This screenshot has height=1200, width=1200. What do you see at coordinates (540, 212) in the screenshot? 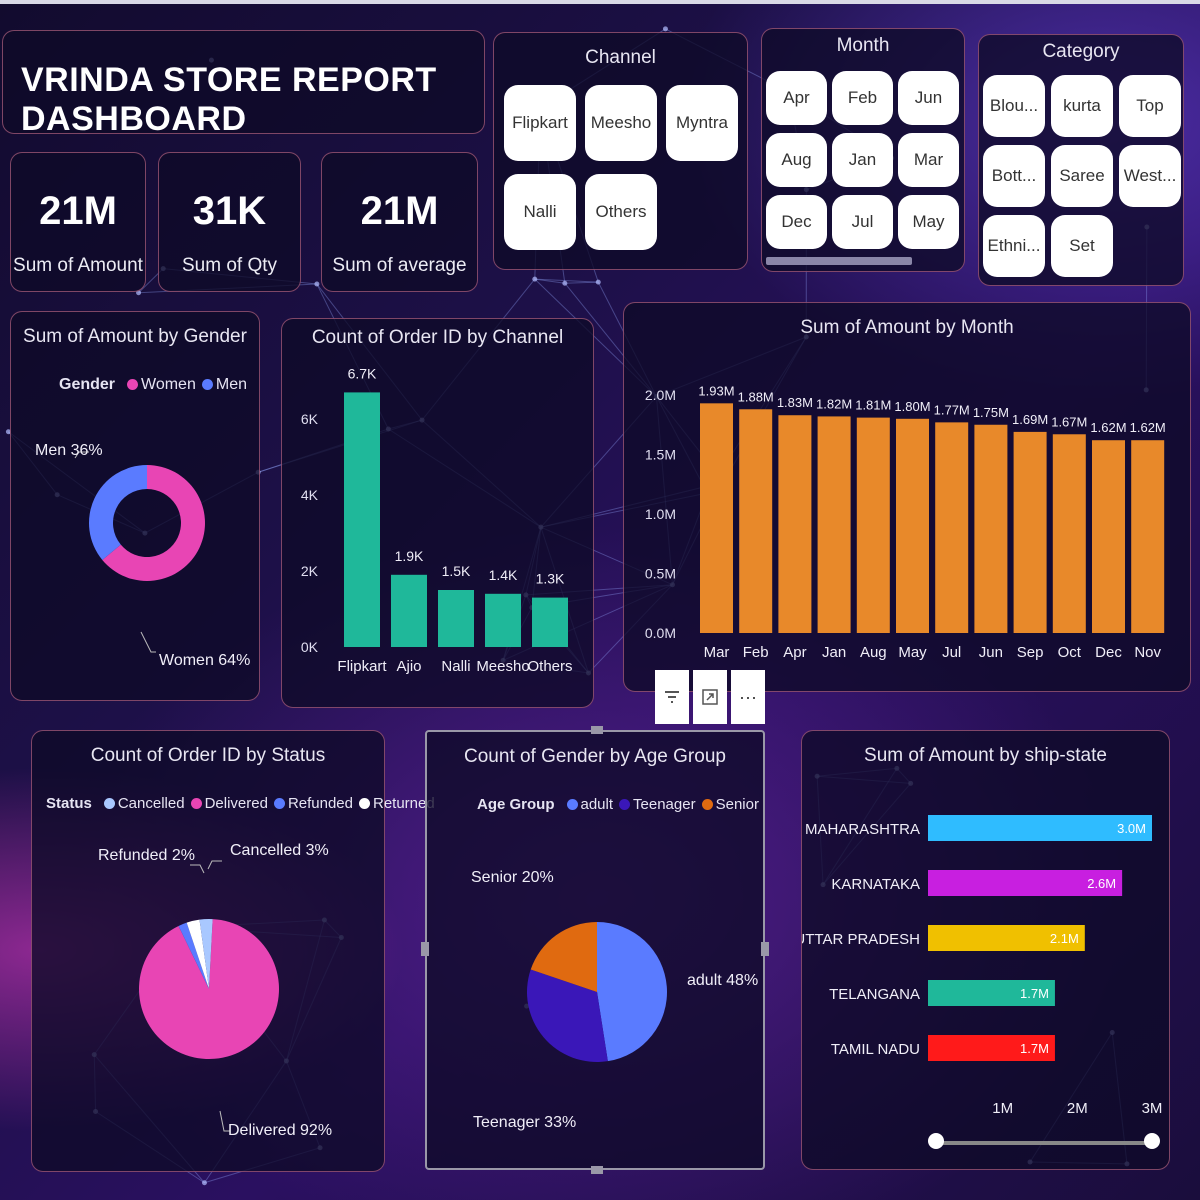
I see `slicer-item-nalli: Nalli` at bounding box center [540, 212].